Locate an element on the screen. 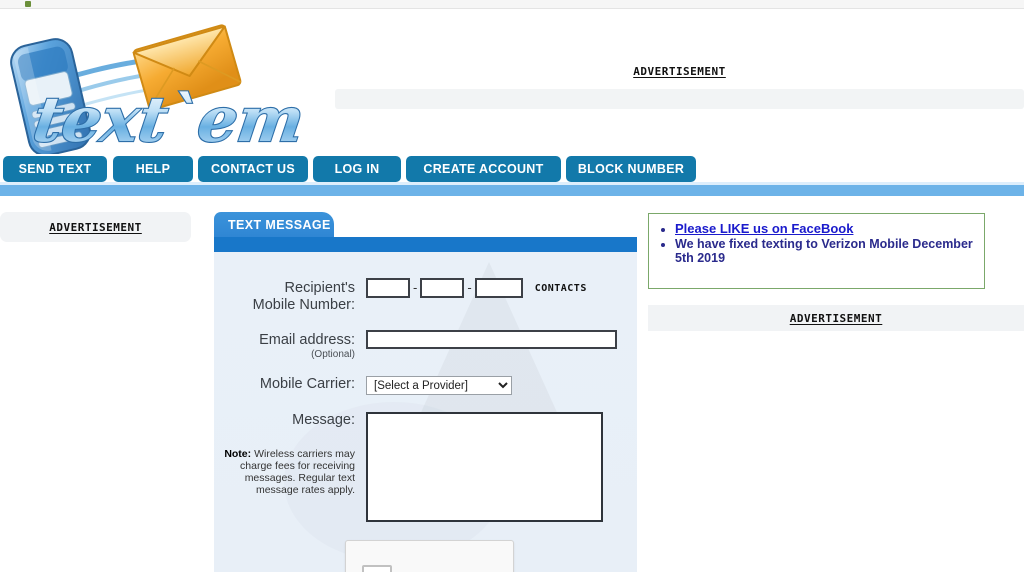 This screenshot has height=572, width=1024. nav-item-log-in: LOG IN is located at coordinates (357, 169).